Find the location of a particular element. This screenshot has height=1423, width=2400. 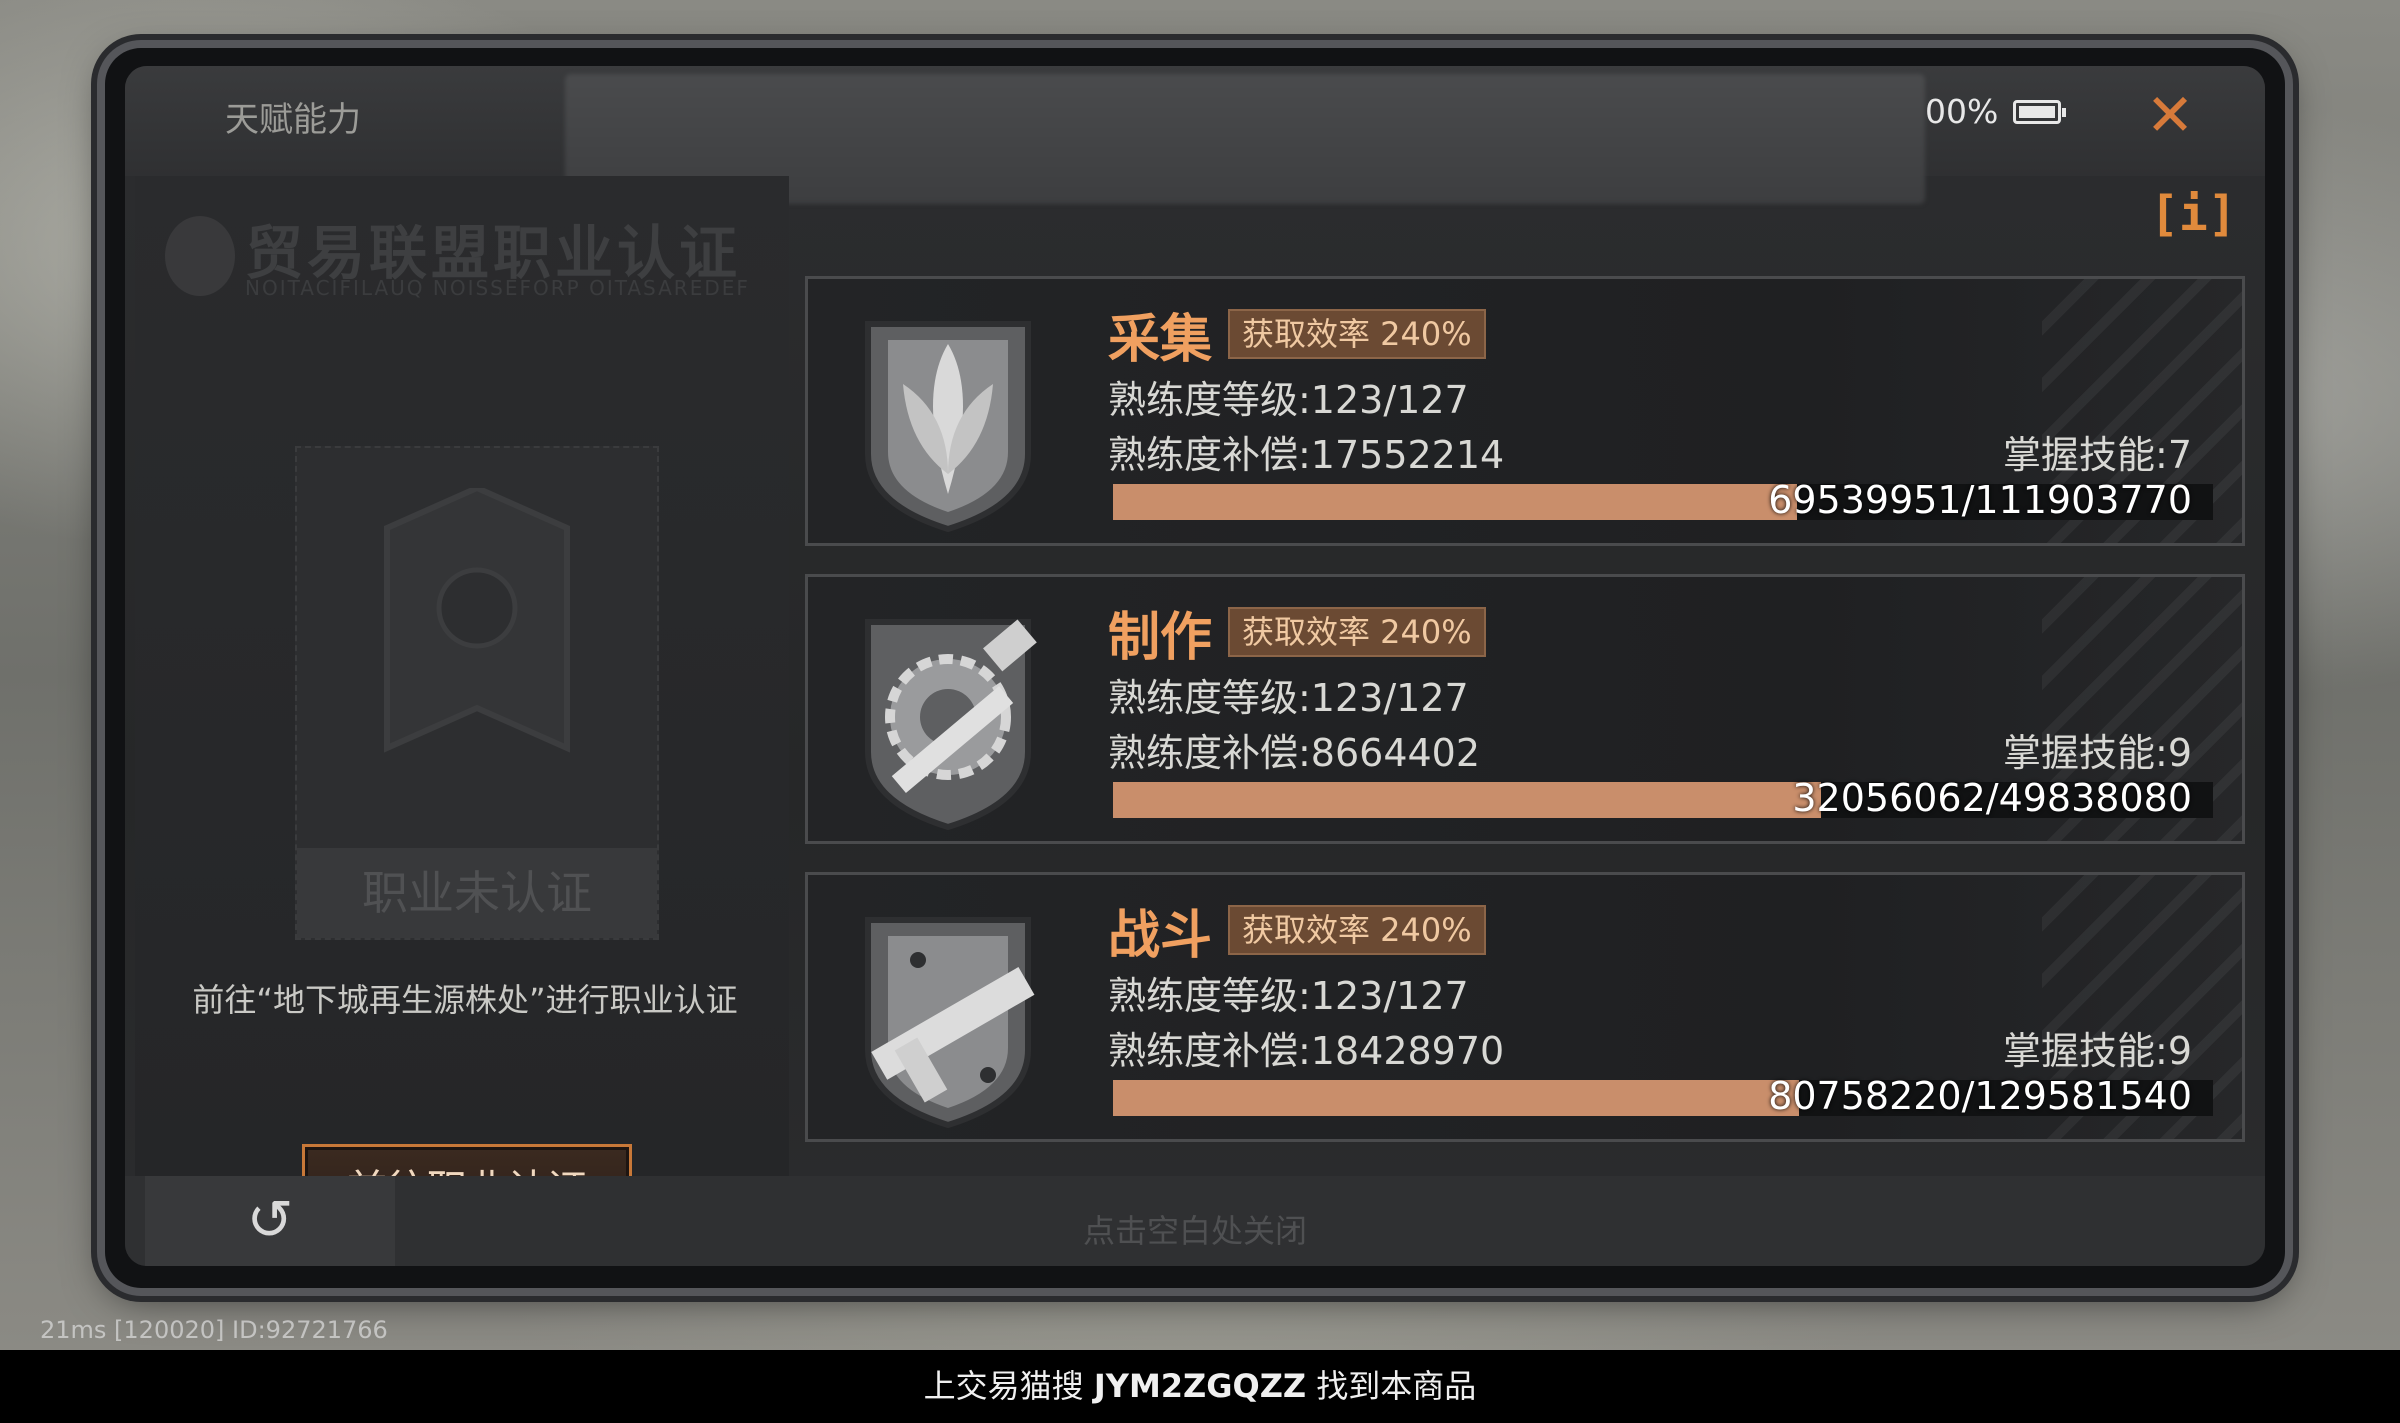

proficiency-compensation: 熟练度补偿:18428970 is located at coordinates (1306, 1051).